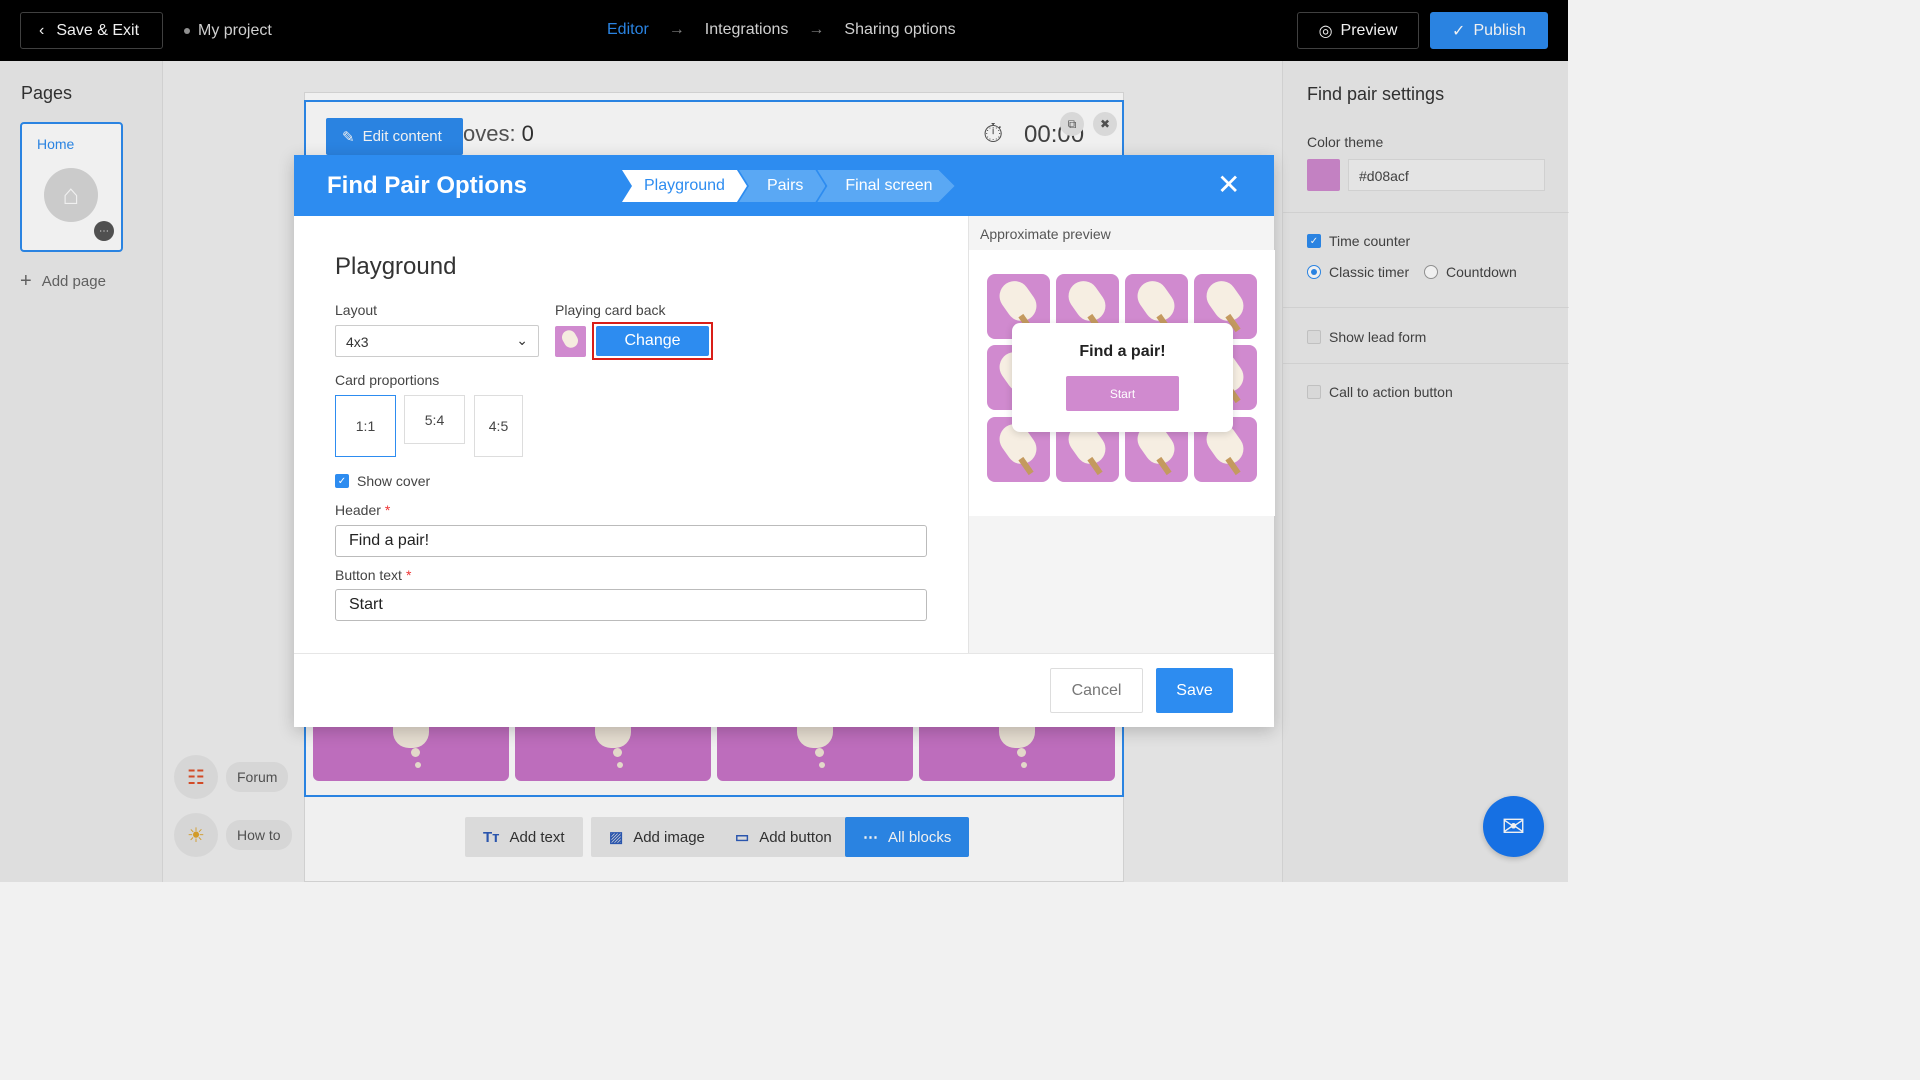 This screenshot has height=1080, width=1920. What do you see at coordinates (784, 690) in the screenshot?
I see `modal-footer: Cancel Save` at bounding box center [784, 690].